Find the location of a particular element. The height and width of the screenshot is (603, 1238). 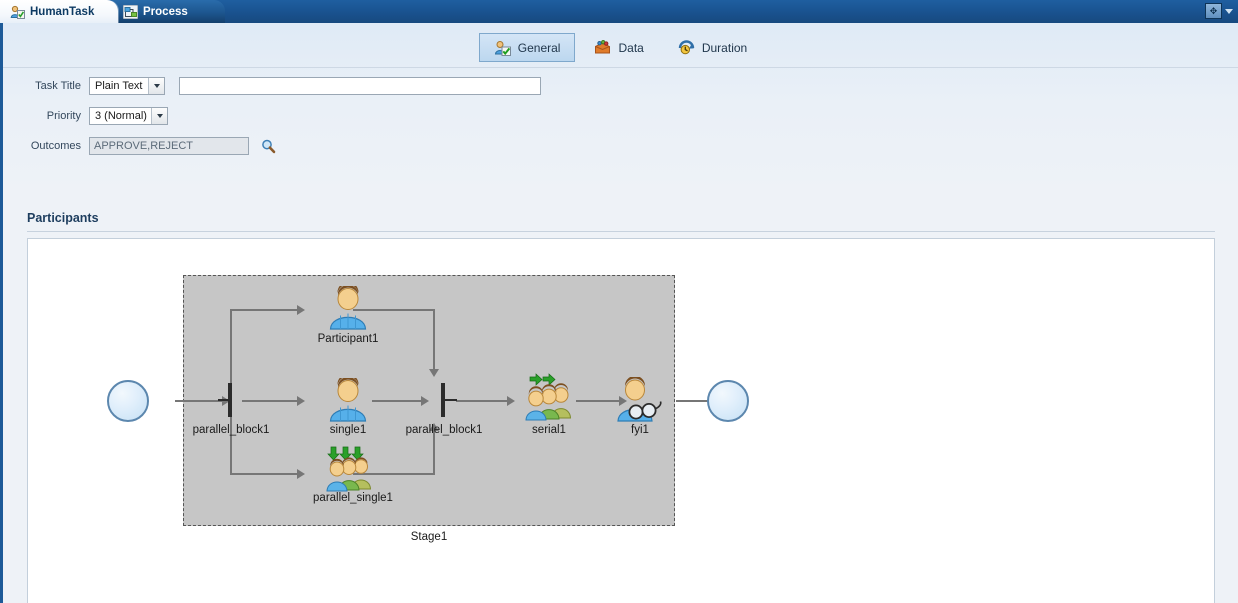

parallel-users-icon is located at coordinates (349, 469).